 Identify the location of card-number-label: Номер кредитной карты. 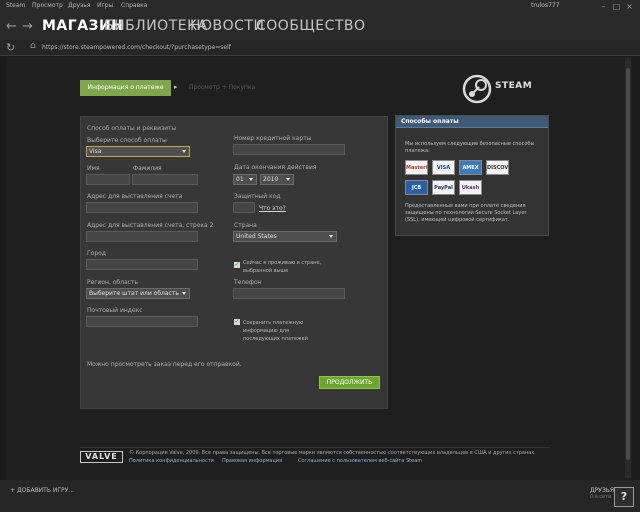
(273, 138).